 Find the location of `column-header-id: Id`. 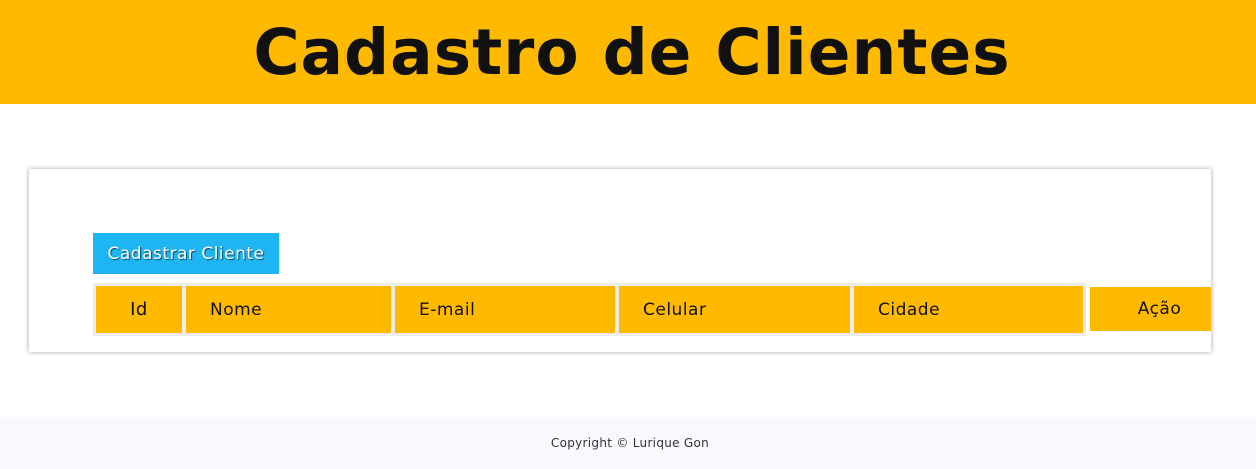

column-header-id: Id is located at coordinates (139, 309).